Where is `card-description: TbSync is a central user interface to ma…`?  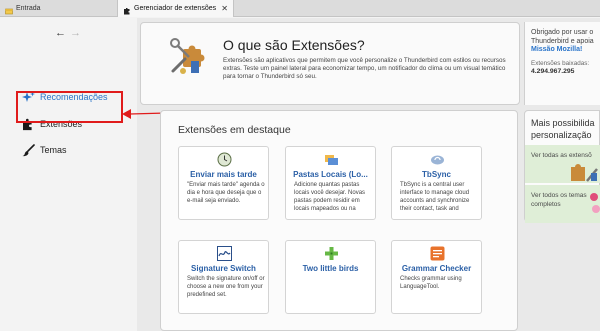 card-description: TbSync is a central user interface to ma… is located at coordinates (435, 197).